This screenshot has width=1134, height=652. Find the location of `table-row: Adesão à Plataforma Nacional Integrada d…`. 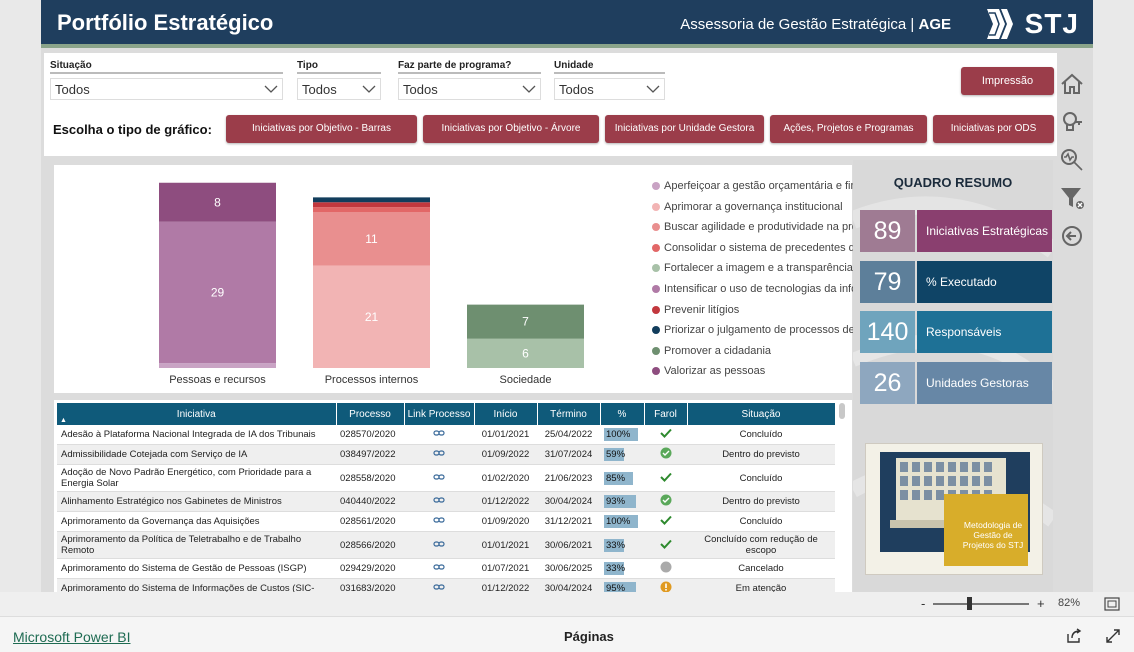

table-row: Adesão à Plataforma Nacional Integrada d… is located at coordinates (446, 435).